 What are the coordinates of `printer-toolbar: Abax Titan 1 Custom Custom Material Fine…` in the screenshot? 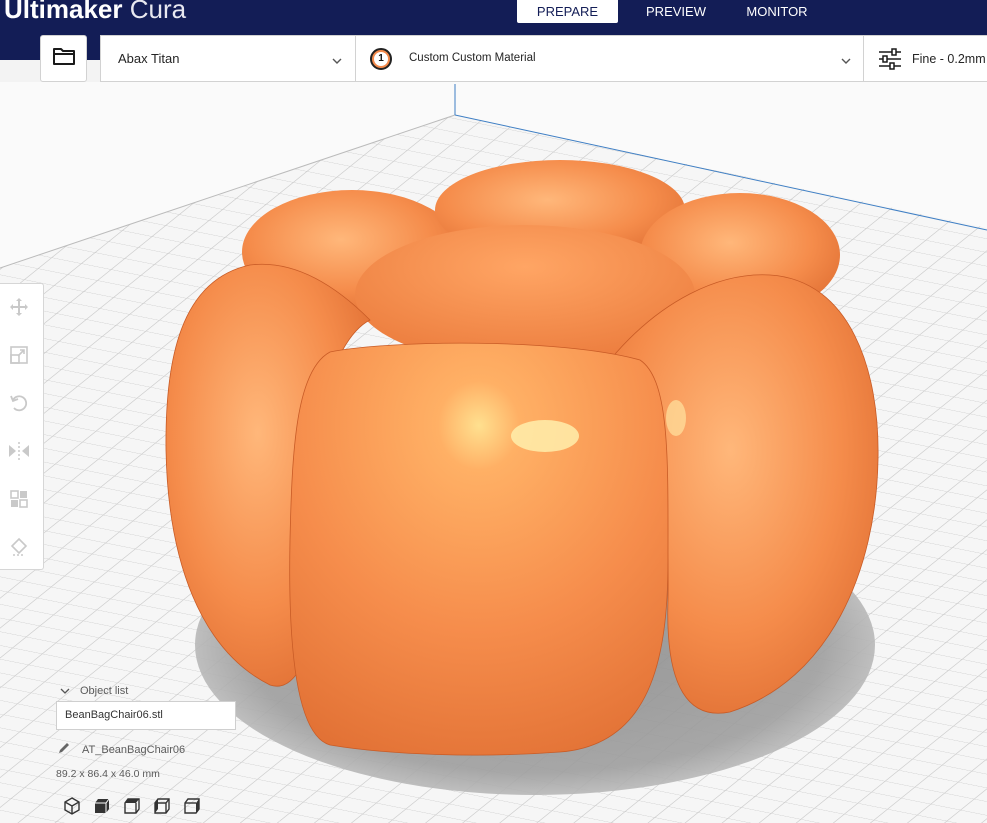 It's located at (543, 58).